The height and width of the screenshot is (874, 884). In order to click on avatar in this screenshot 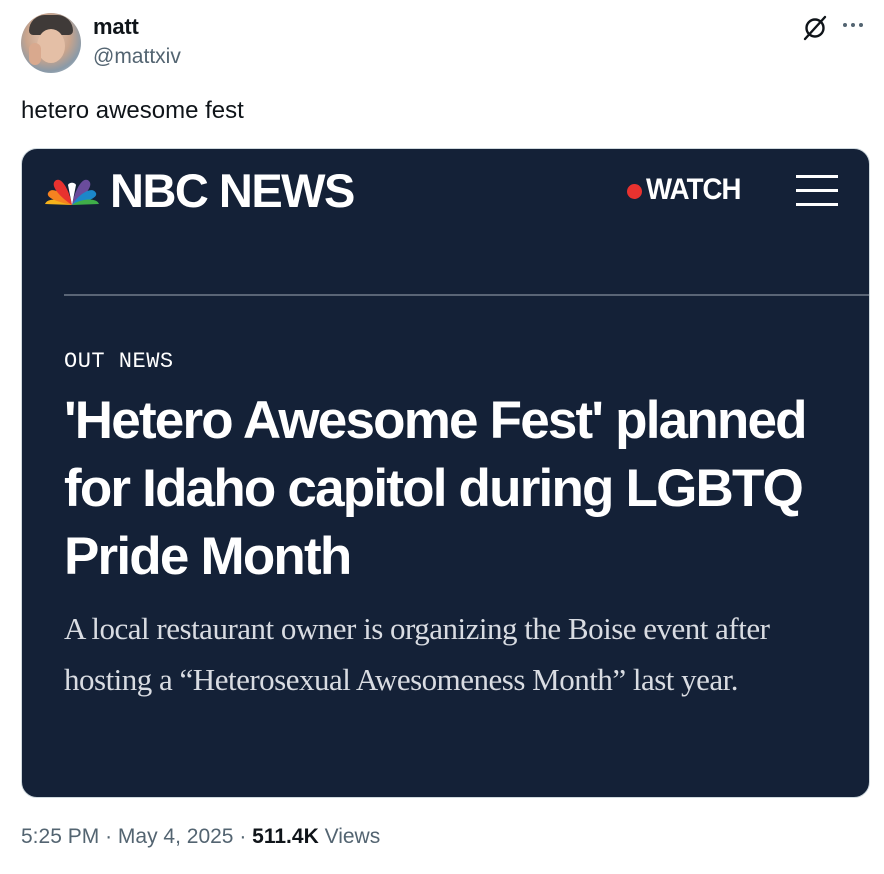, I will do `click(51, 43)`.